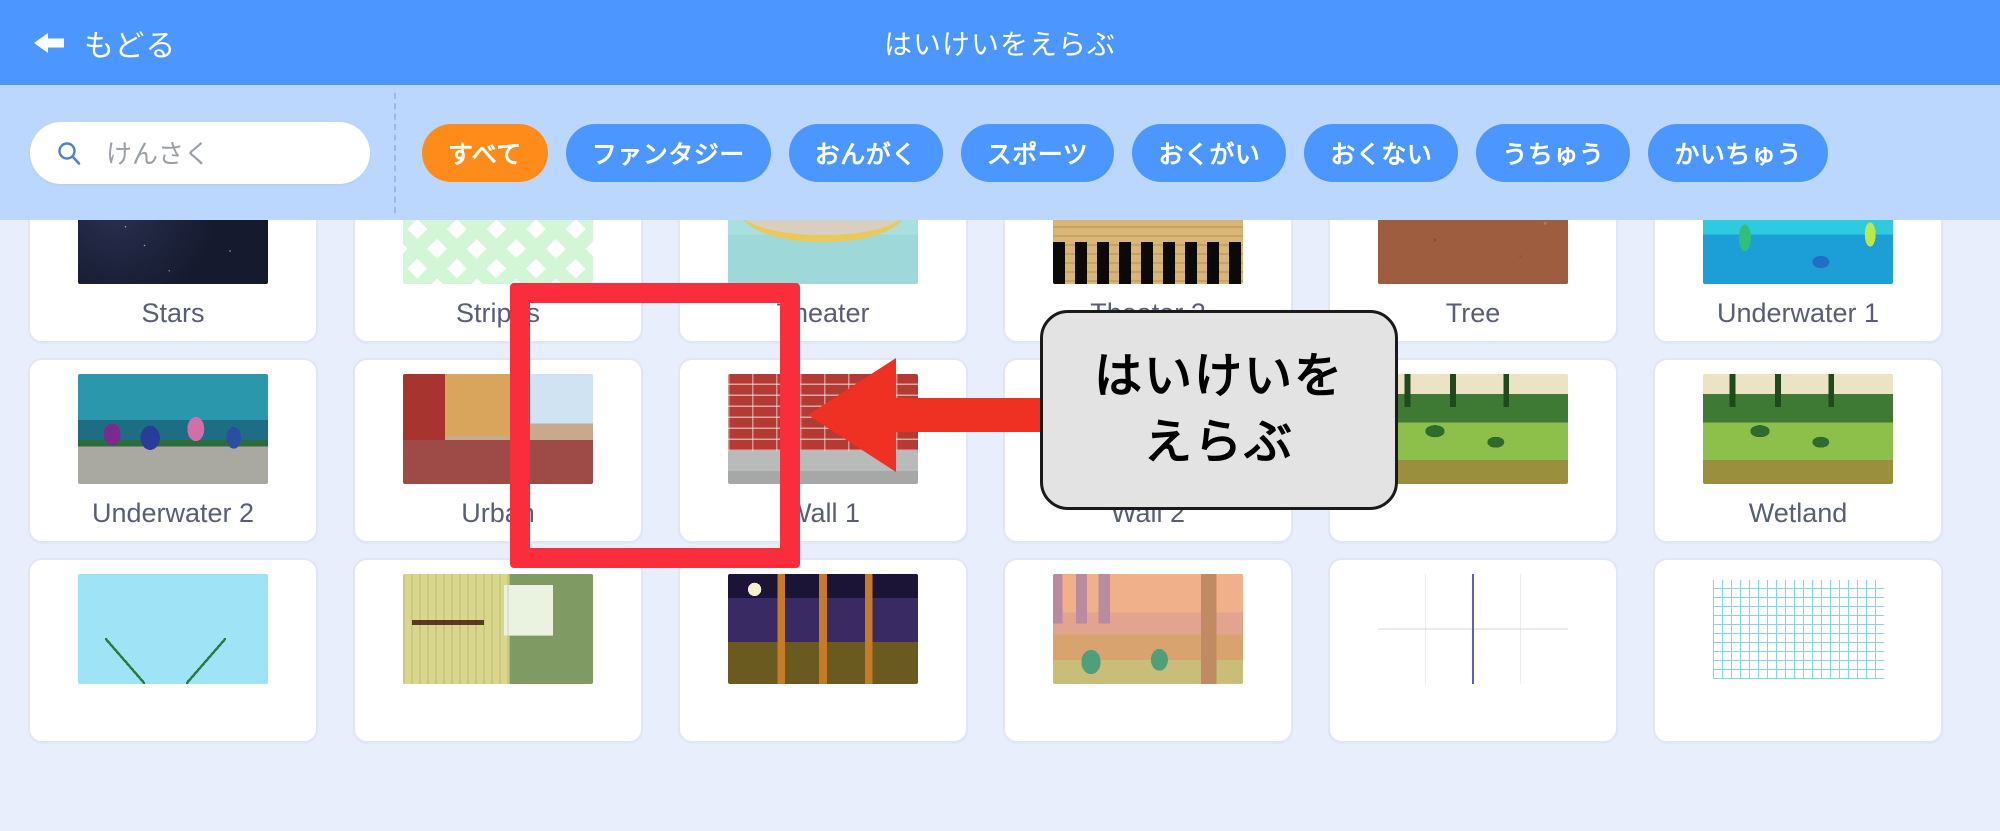 The height and width of the screenshot is (831, 2000). Describe the element at coordinates (1209, 152) in the screenshot. I see `filter-chip-outdoors: おくがい` at that location.